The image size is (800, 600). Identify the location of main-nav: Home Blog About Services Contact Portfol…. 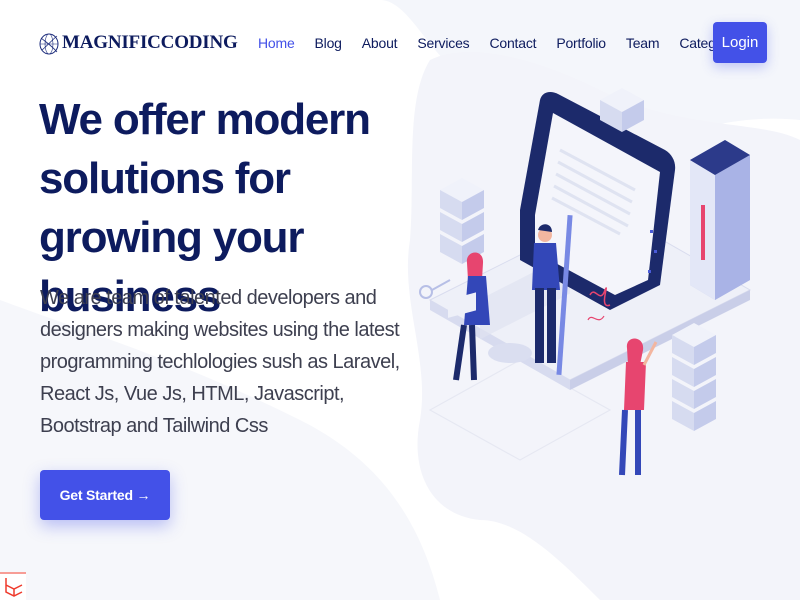
(507, 43).